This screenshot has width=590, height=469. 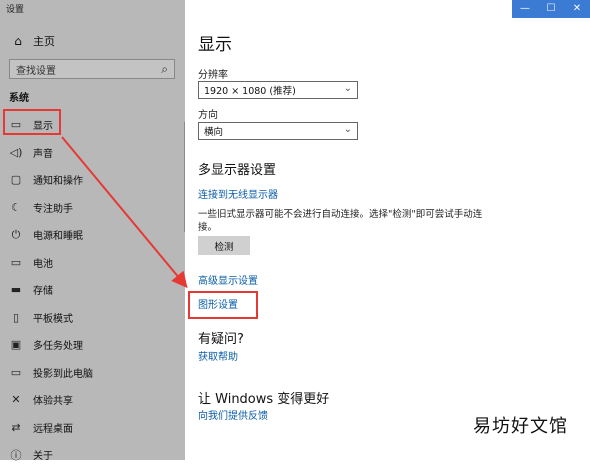 I want to click on maximize-button: ☐, so click(x=551, y=9).